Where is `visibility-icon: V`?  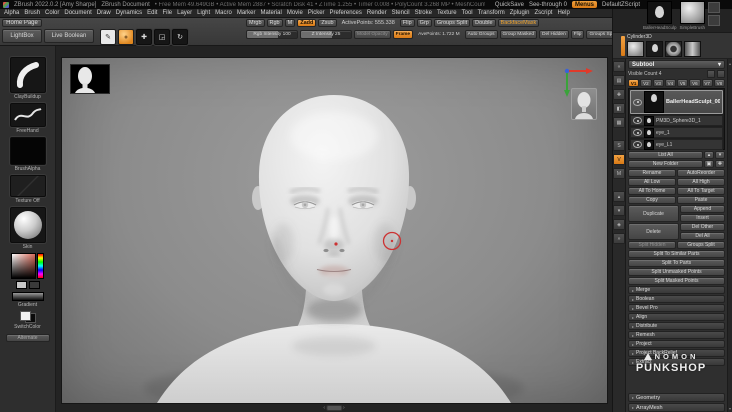
visibility-icon: V is located at coordinates (619, 159).